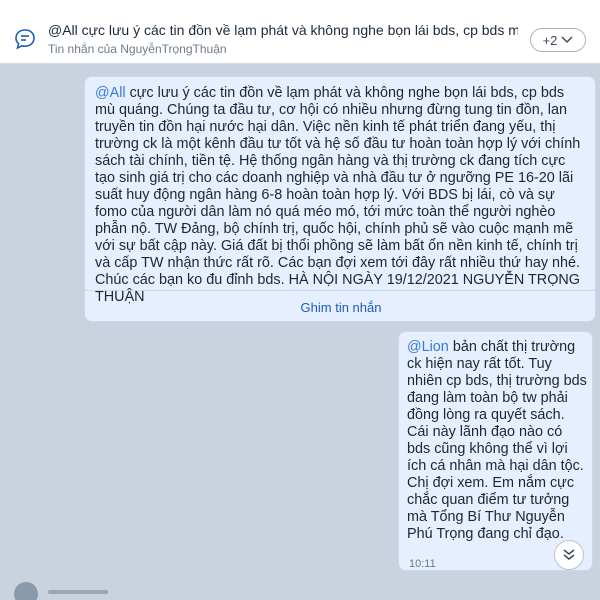 The height and width of the screenshot is (600, 600). What do you see at coordinates (78, 592) in the screenshot?
I see `message-preview` at bounding box center [78, 592].